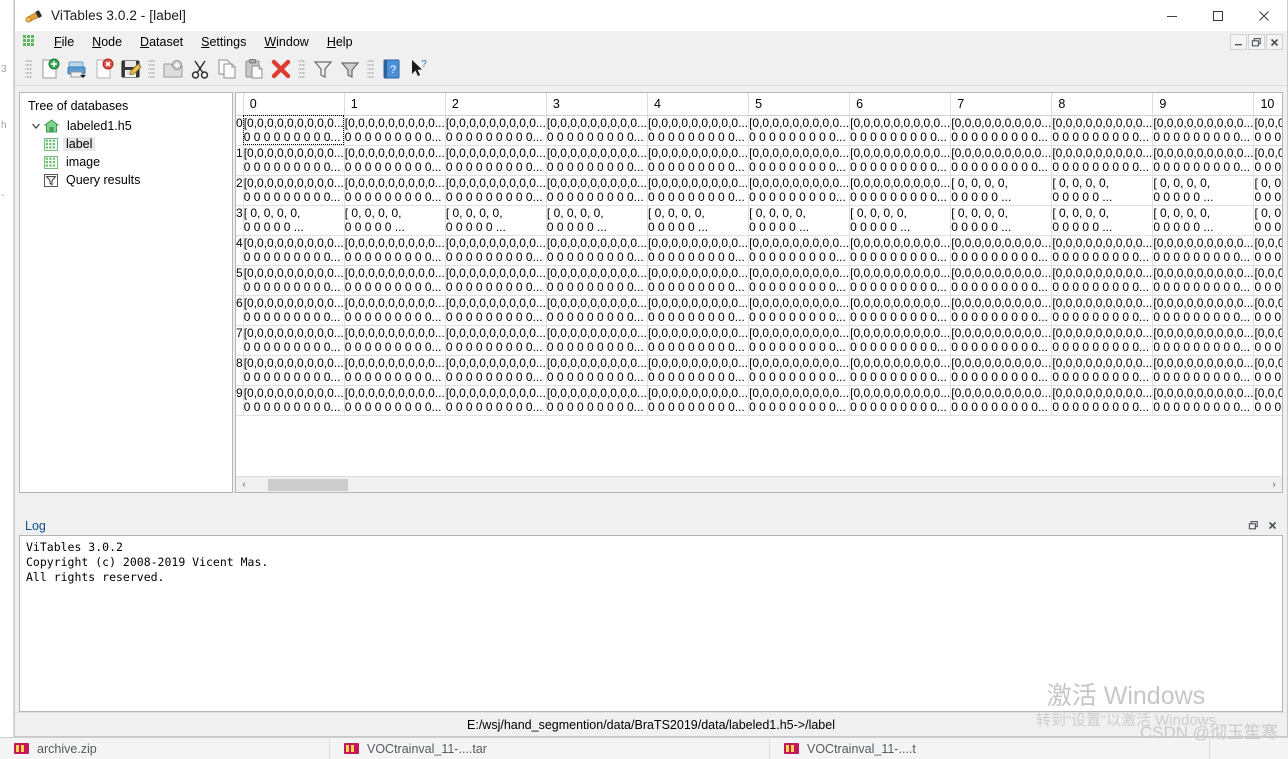  I want to click on menu-file: File, so click(64, 42).